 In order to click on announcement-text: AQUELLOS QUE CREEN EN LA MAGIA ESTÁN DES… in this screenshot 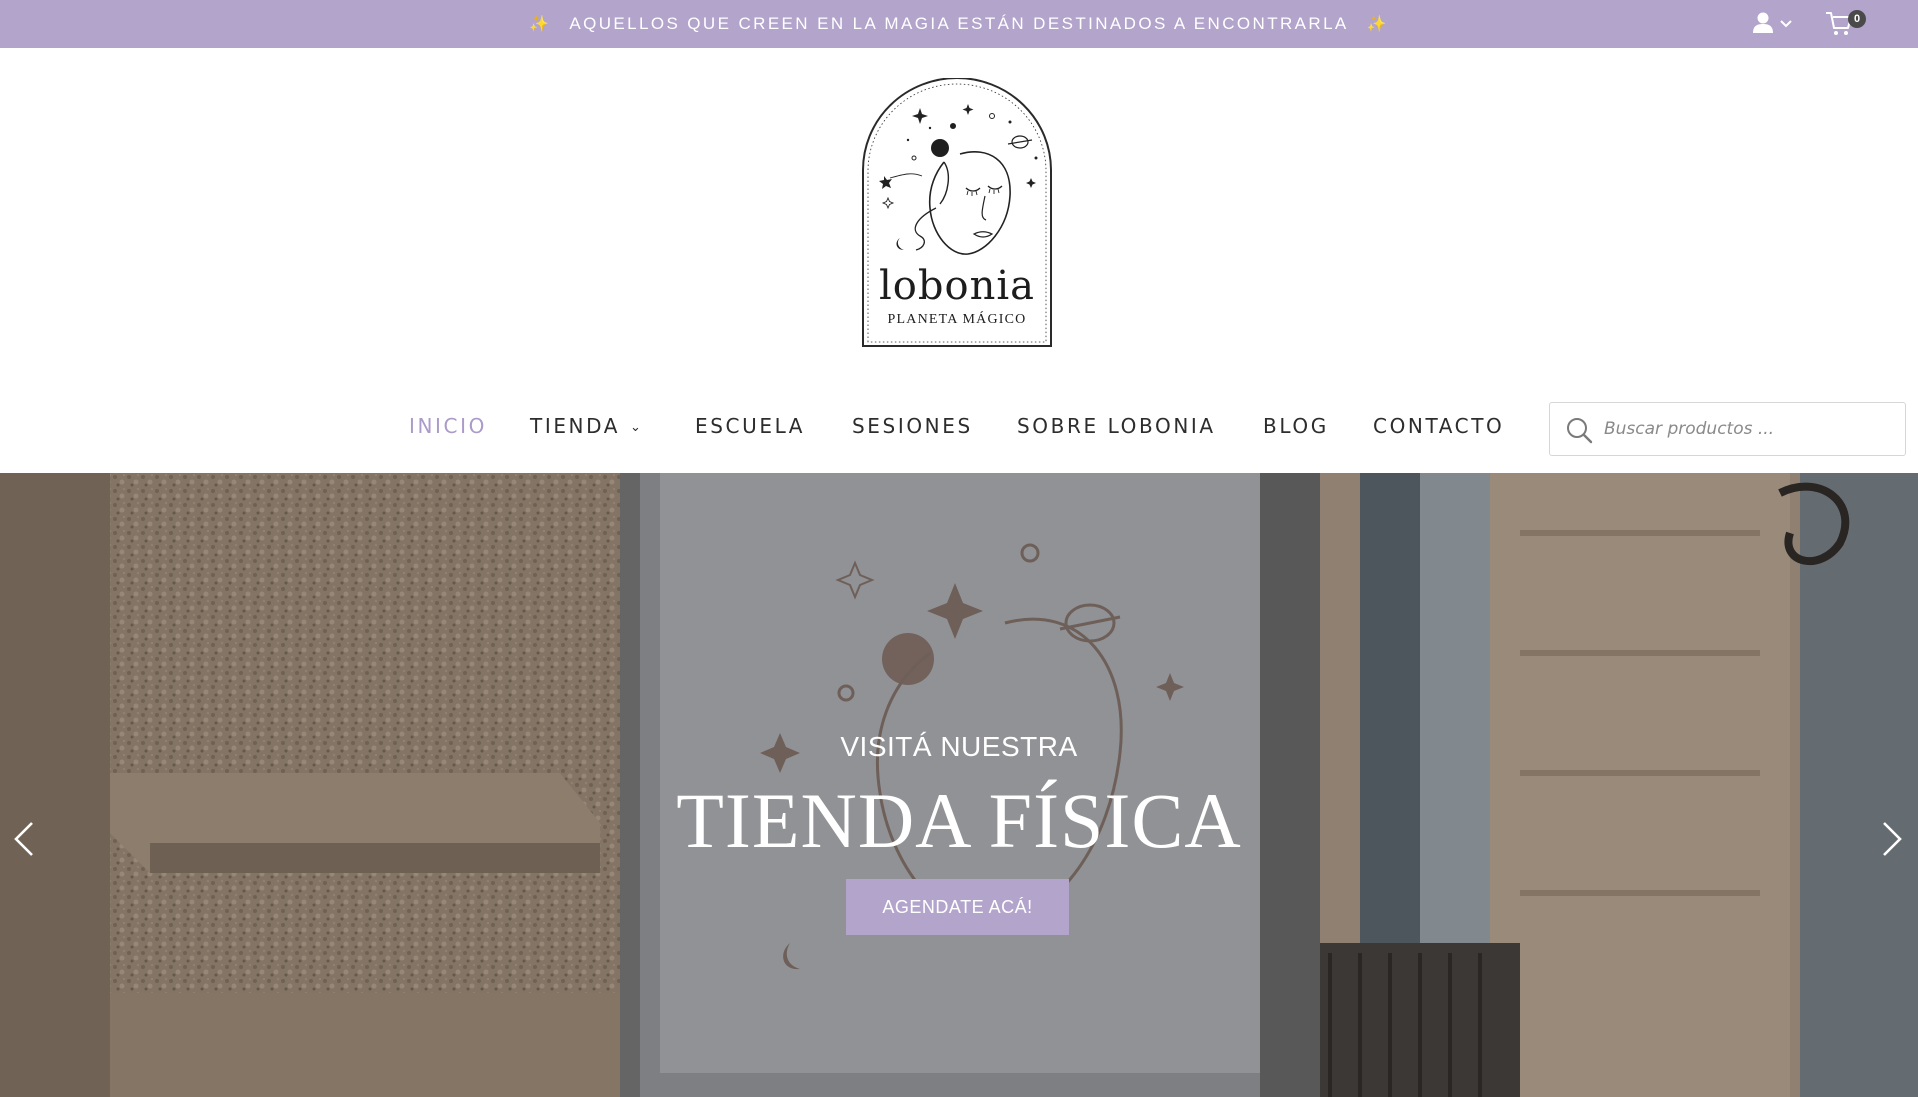, I will do `click(959, 23)`.